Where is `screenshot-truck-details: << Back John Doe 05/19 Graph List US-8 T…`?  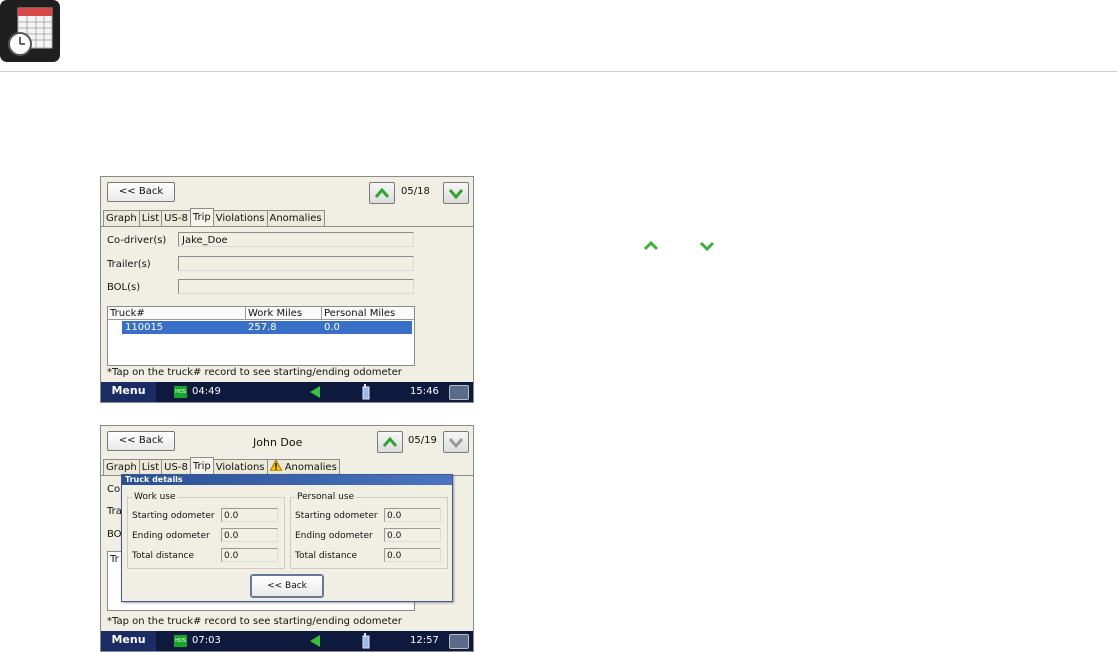 screenshot-truck-details: << Back John Doe 05/19 Graph List US-8 T… is located at coordinates (287, 538).